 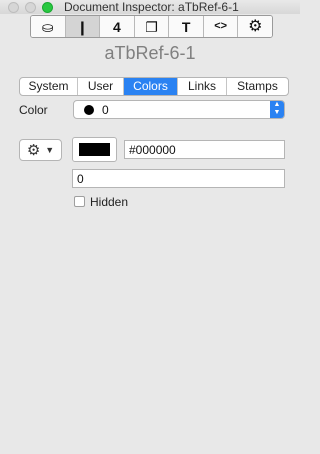 I want to click on document-name: aTbRef-6-1, so click(x=150, y=53).